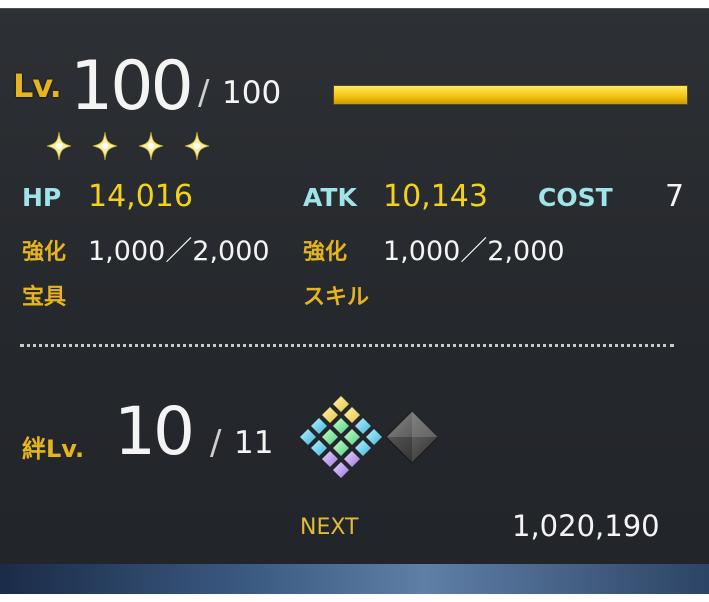 The height and width of the screenshot is (602, 709). What do you see at coordinates (37, 86) in the screenshot?
I see `level-label: Lv.` at bounding box center [37, 86].